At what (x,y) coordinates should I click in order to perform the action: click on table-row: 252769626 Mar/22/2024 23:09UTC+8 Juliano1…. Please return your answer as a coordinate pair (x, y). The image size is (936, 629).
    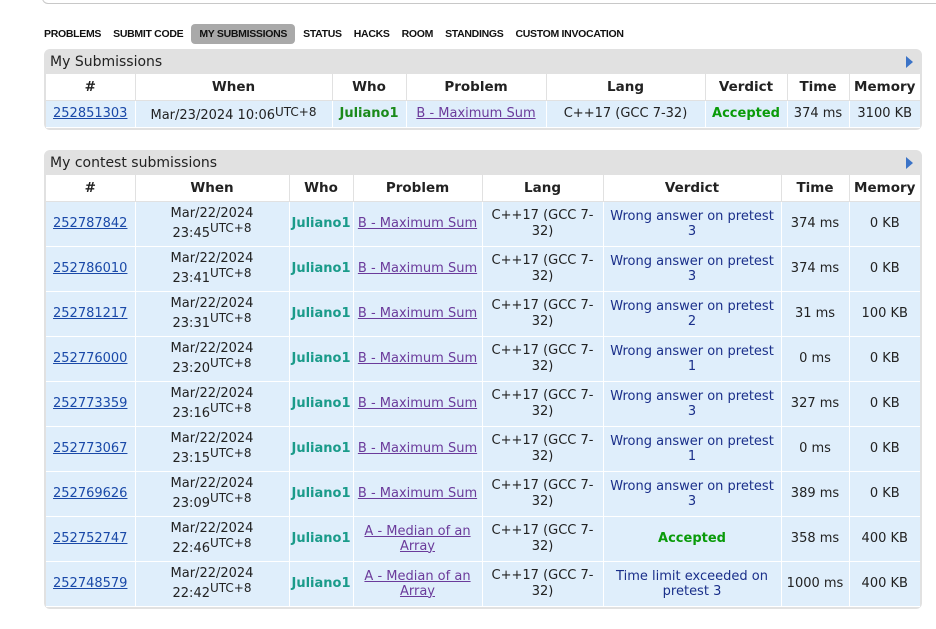
    Looking at the image, I should click on (483, 494).